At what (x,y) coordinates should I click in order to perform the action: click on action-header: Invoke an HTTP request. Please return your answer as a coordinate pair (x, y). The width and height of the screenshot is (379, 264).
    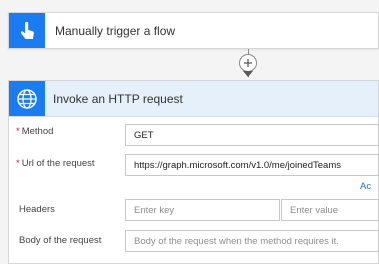
    Looking at the image, I should click on (193, 99).